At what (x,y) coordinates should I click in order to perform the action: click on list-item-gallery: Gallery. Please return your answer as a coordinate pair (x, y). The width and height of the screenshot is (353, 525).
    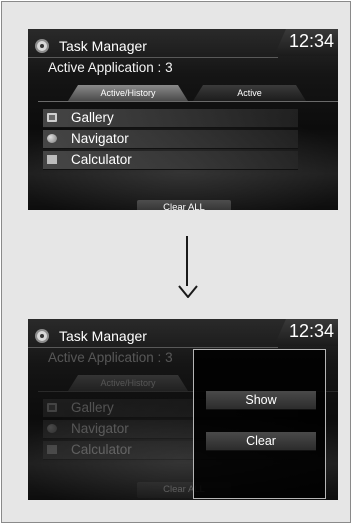
    Looking at the image, I should click on (170, 118).